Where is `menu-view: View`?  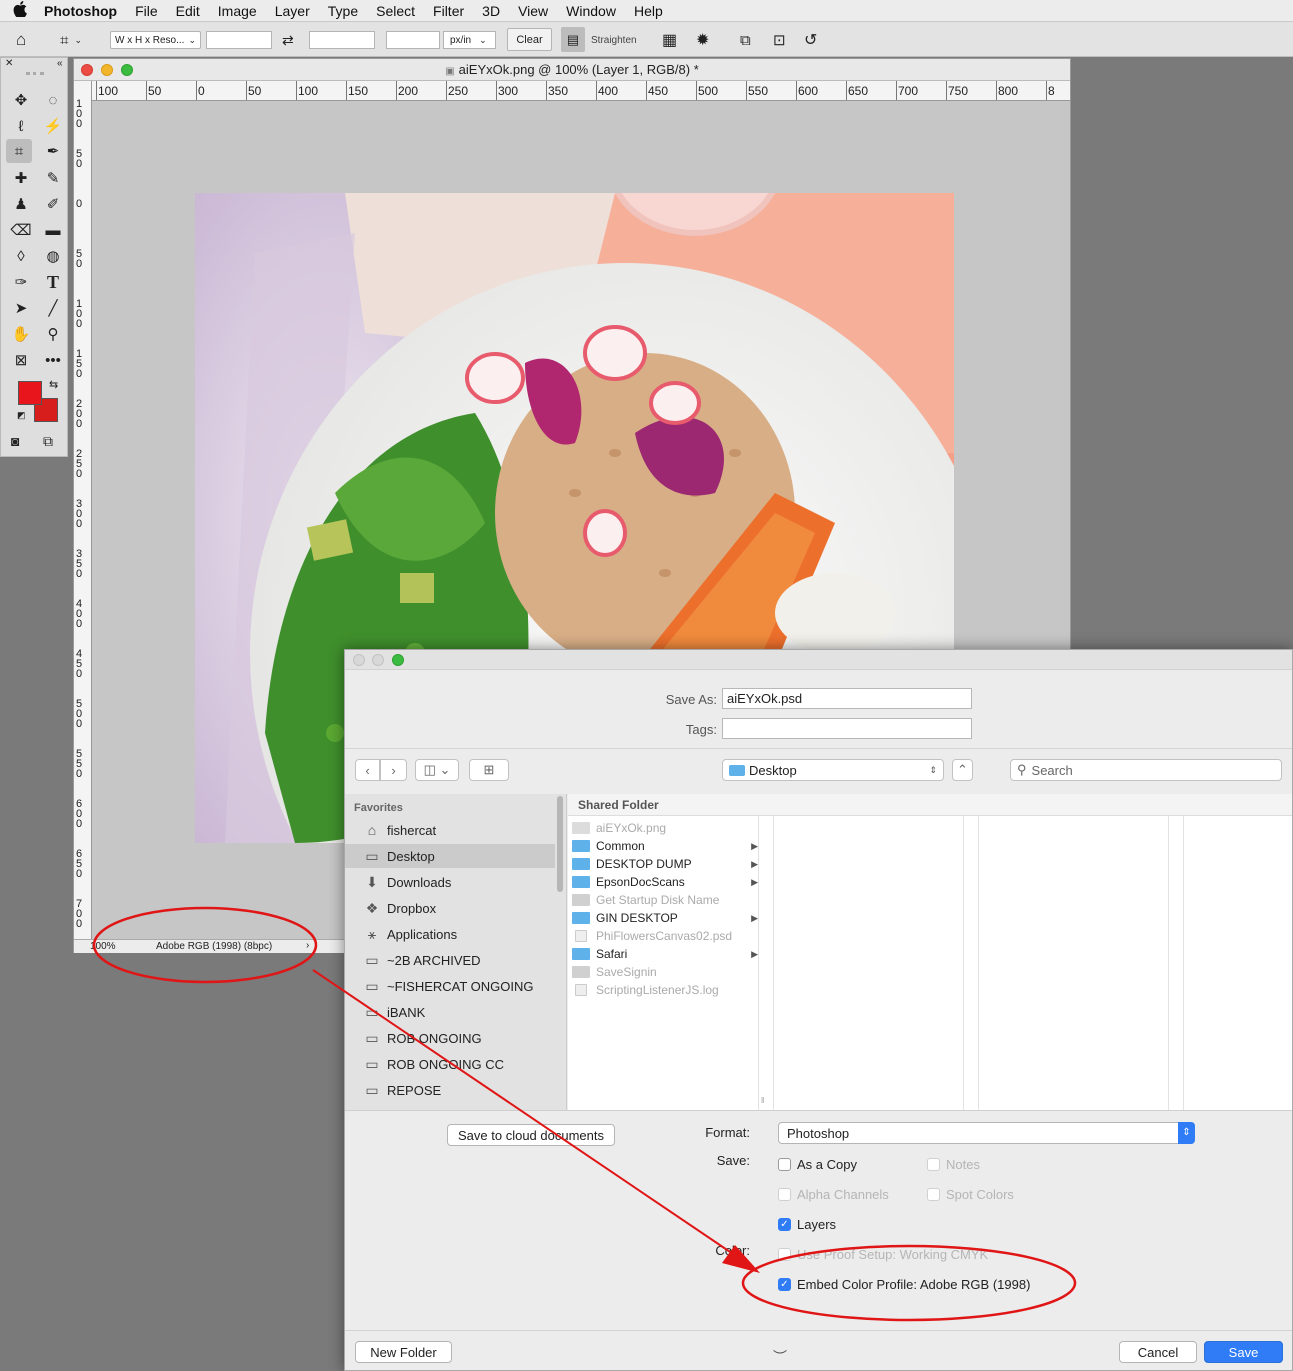 menu-view: View is located at coordinates (533, 11).